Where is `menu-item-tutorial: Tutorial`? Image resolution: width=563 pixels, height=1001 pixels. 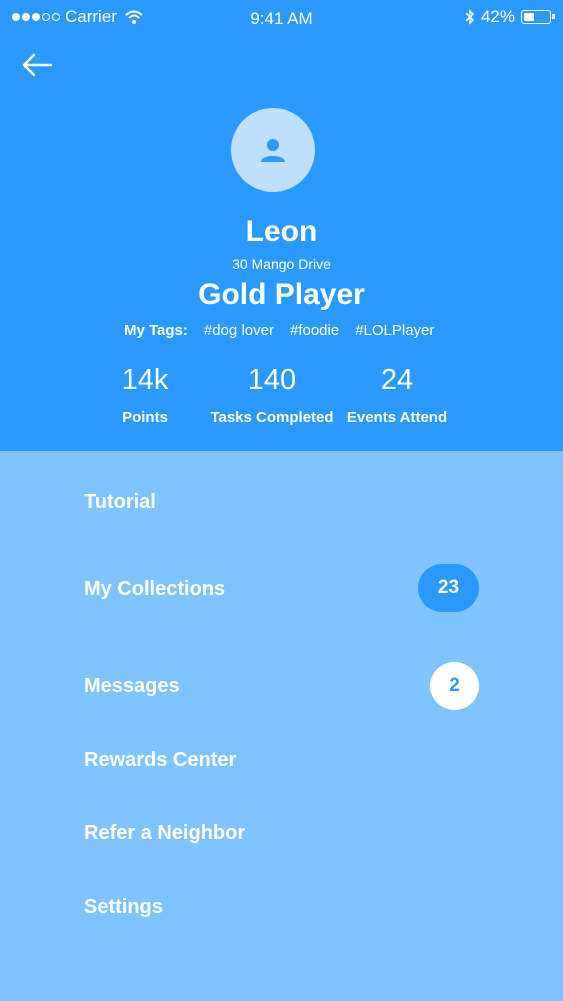
menu-item-tutorial: Tutorial is located at coordinates (120, 502).